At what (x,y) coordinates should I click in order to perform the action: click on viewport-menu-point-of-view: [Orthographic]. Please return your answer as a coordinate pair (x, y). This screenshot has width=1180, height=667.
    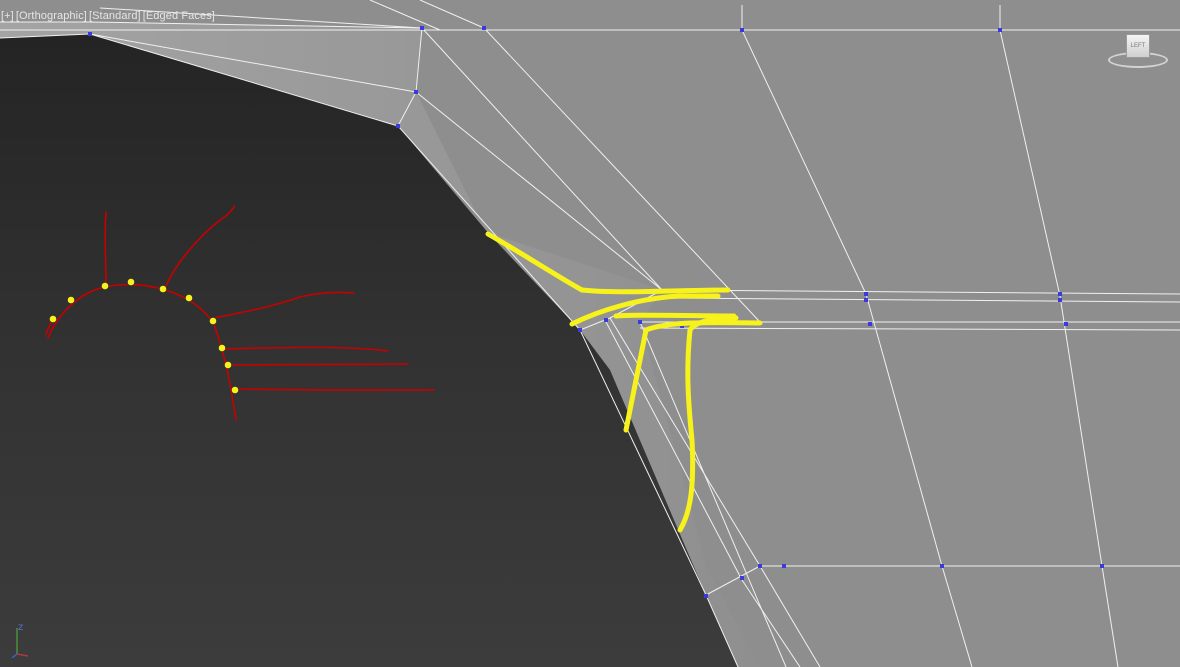
    Looking at the image, I should click on (51, 16).